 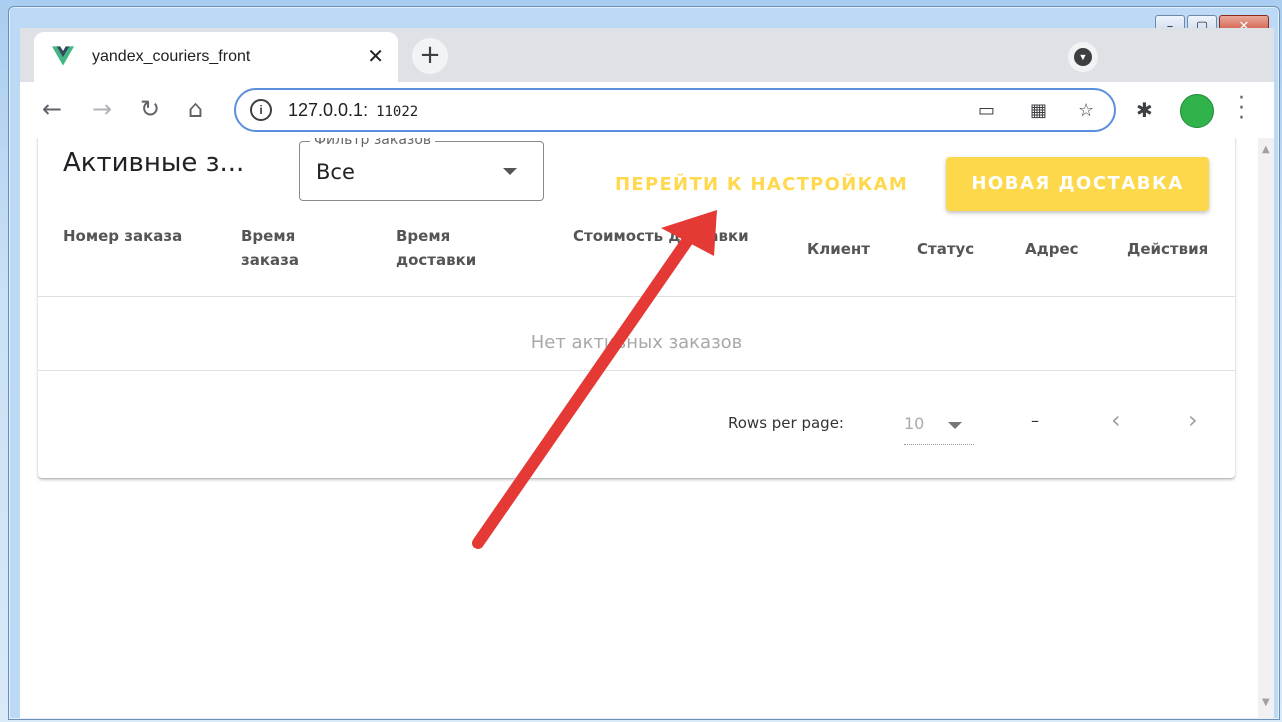 What do you see at coordinates (1052, 249) in the screenshot?
I see `column-header: Адрес` at bounding box center [1052, 249].